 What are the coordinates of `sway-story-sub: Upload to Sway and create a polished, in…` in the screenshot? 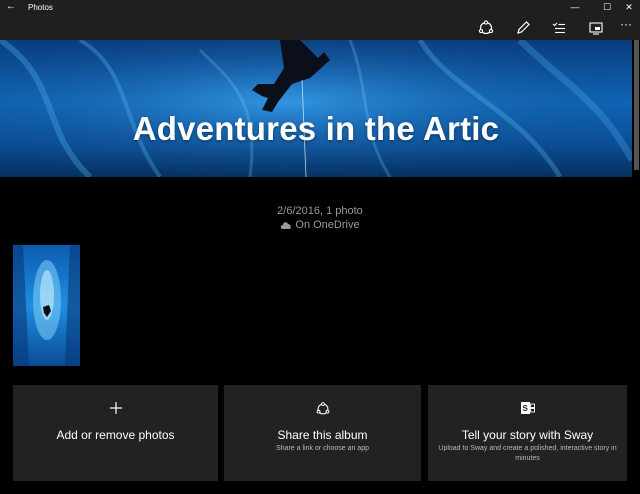 It's located at (527, 453).